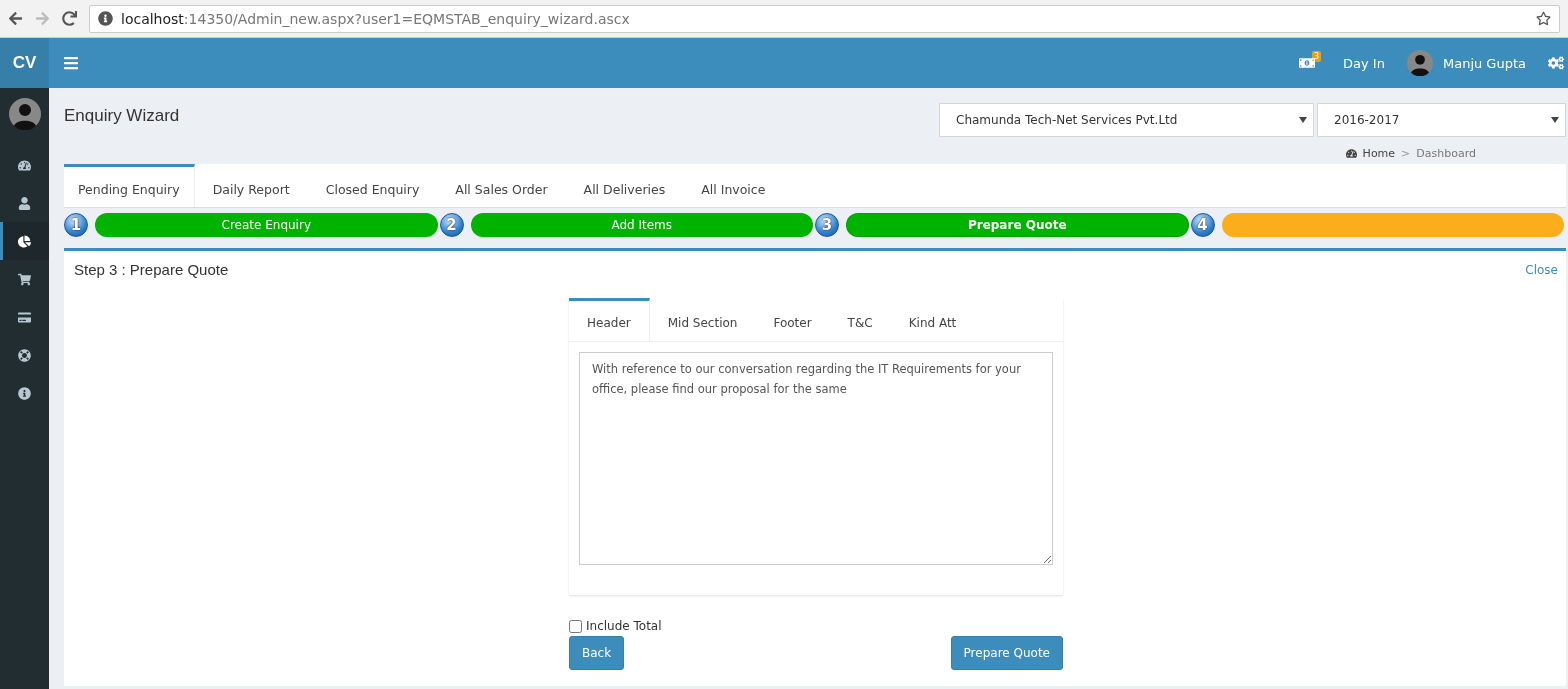 The width and height of the screenshot is (1568, 689). Describe the element at coordinates (792, 319) in the screenshot. I see `section-tab: Footer` at that location.